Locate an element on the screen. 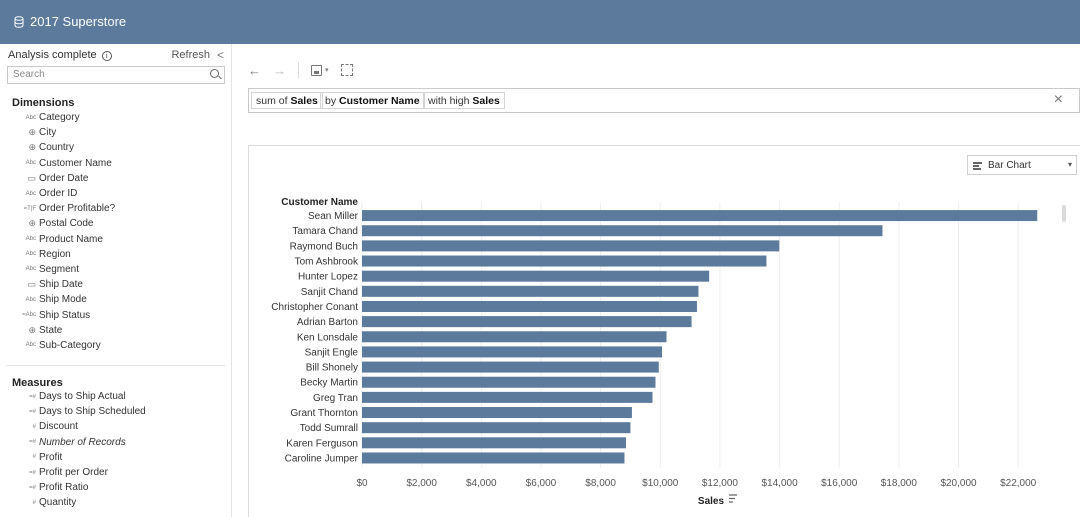  field-item: Abc Category is located at coordinates (122, 117).